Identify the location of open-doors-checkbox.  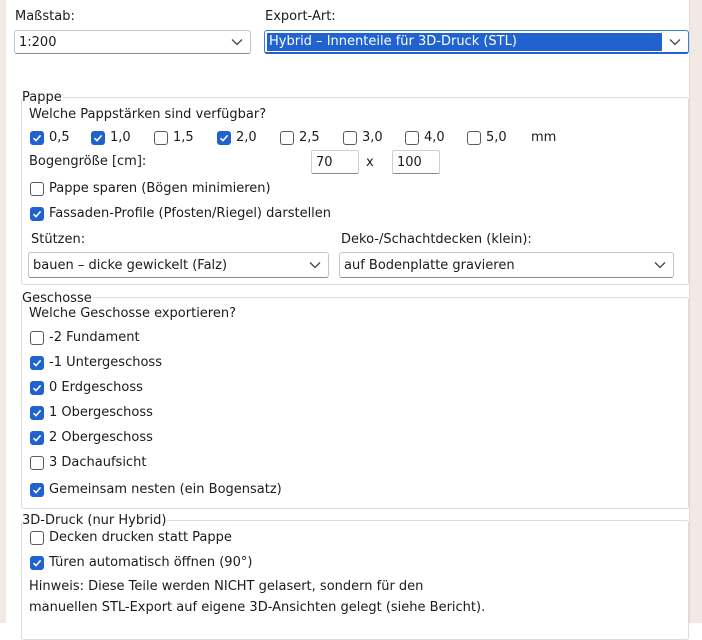
(37, 563).